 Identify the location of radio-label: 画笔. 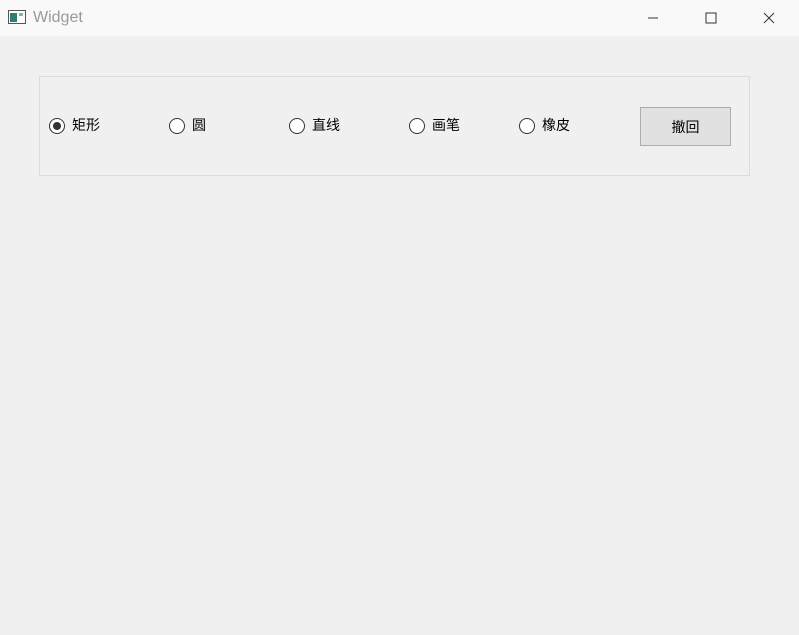
(446, 126).